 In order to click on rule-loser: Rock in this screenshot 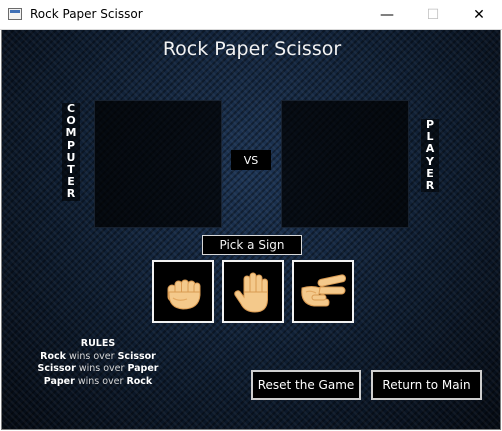, I will do `click(139, 381)`.